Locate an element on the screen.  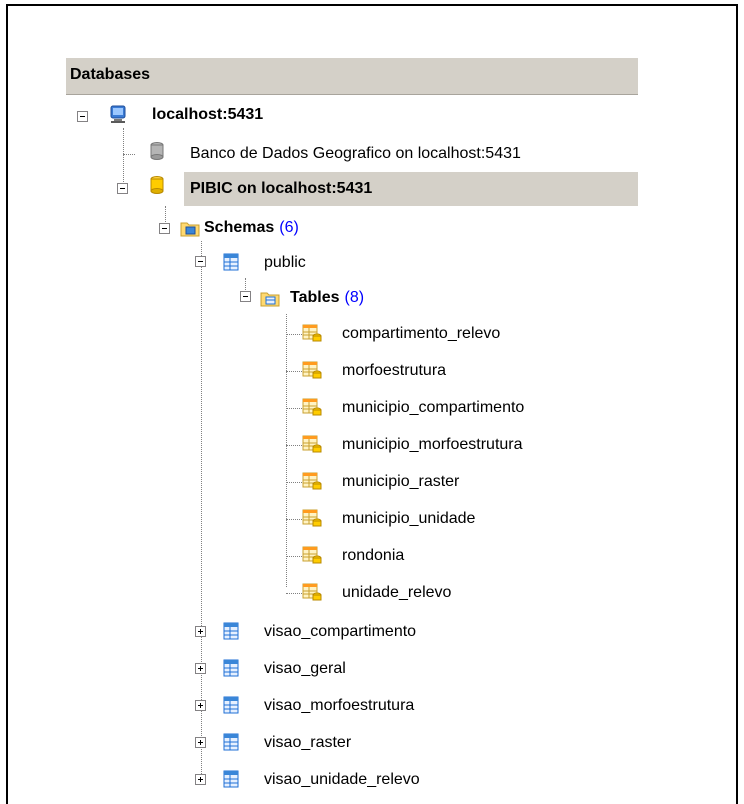
schemas-expander is located at coordinates (164, 228).